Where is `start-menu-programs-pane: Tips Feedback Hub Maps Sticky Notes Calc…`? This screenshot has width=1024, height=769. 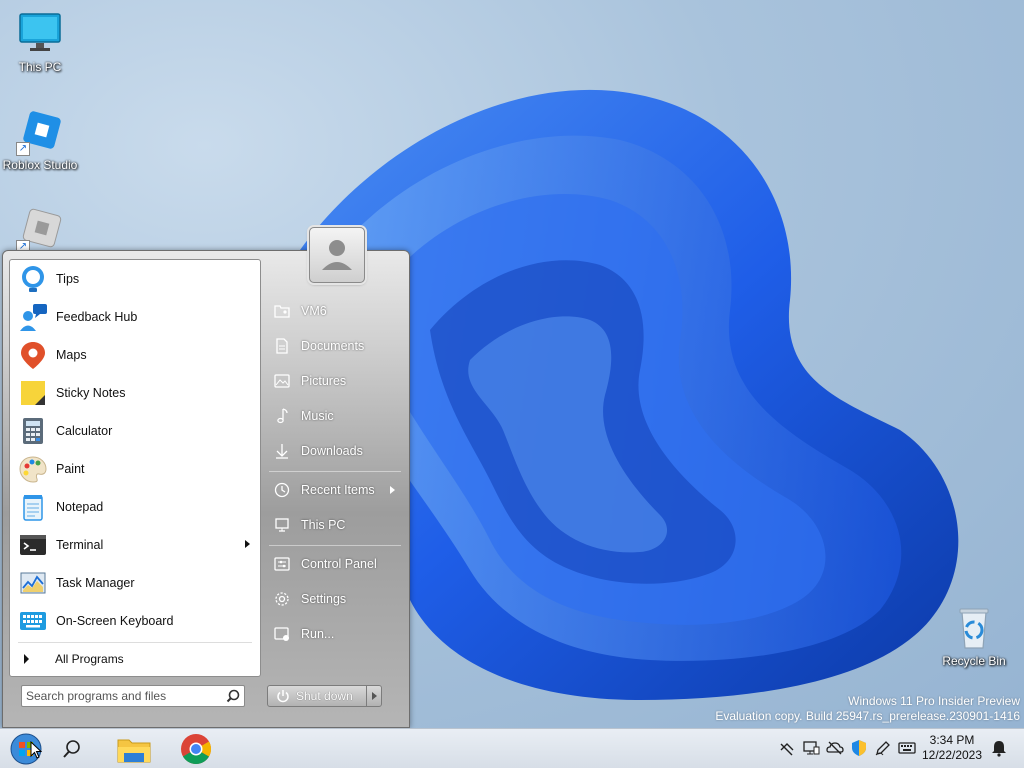 start-menu-programs-pane: Tips Feedback Hub Maps Sticky Notes Calc… is located at coordinates (135, 468).